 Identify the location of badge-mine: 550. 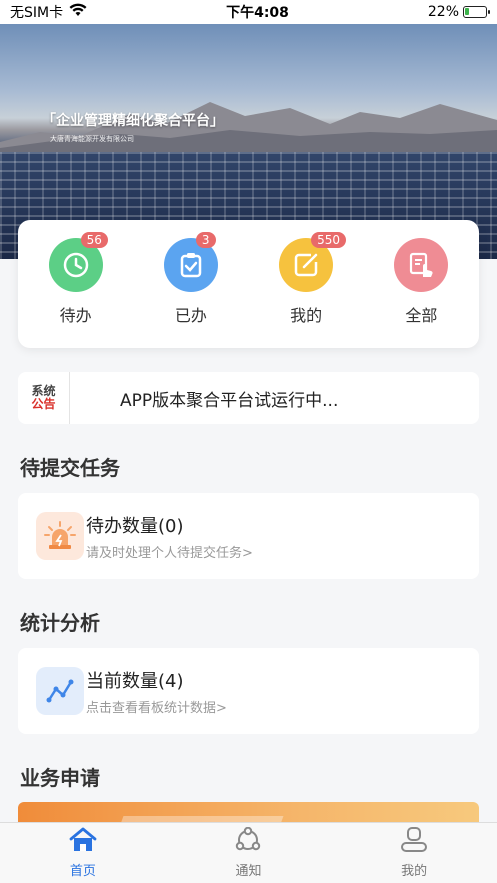
(329, 240).